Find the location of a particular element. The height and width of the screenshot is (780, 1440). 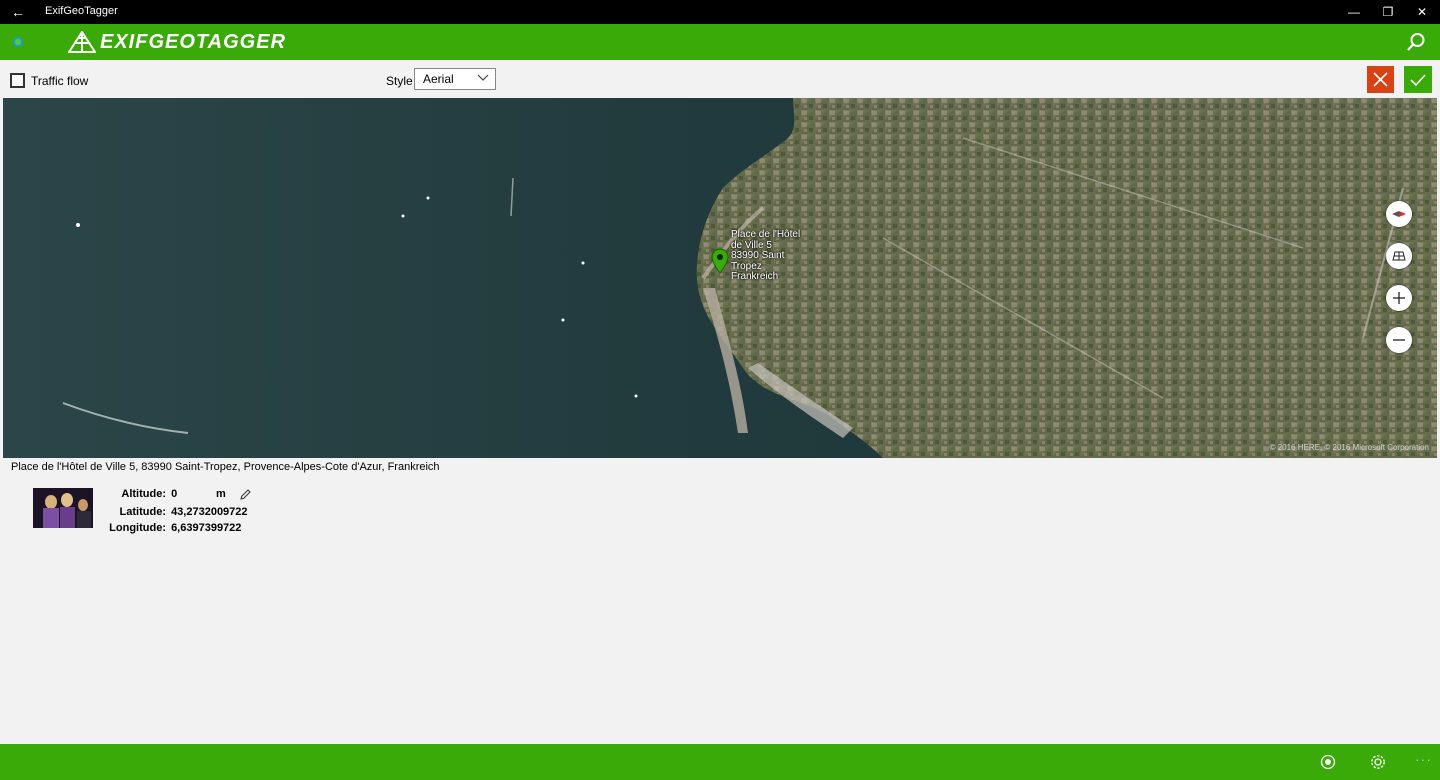

altitude-value: 0 is located at coordinates (174, 494).